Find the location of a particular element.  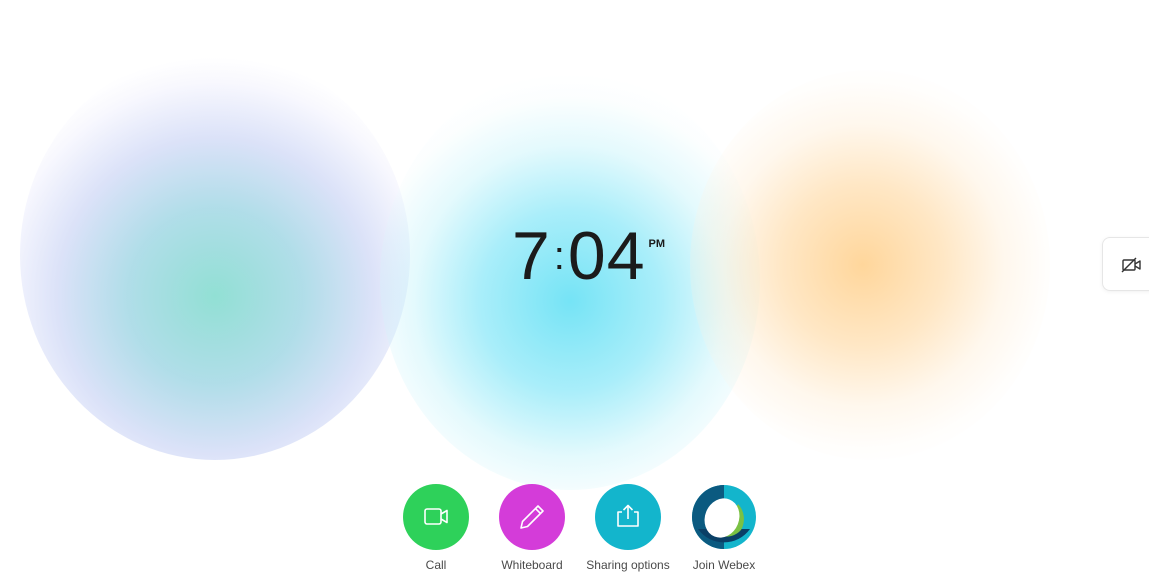

pencil-icon is located at coordinates (532, 517).